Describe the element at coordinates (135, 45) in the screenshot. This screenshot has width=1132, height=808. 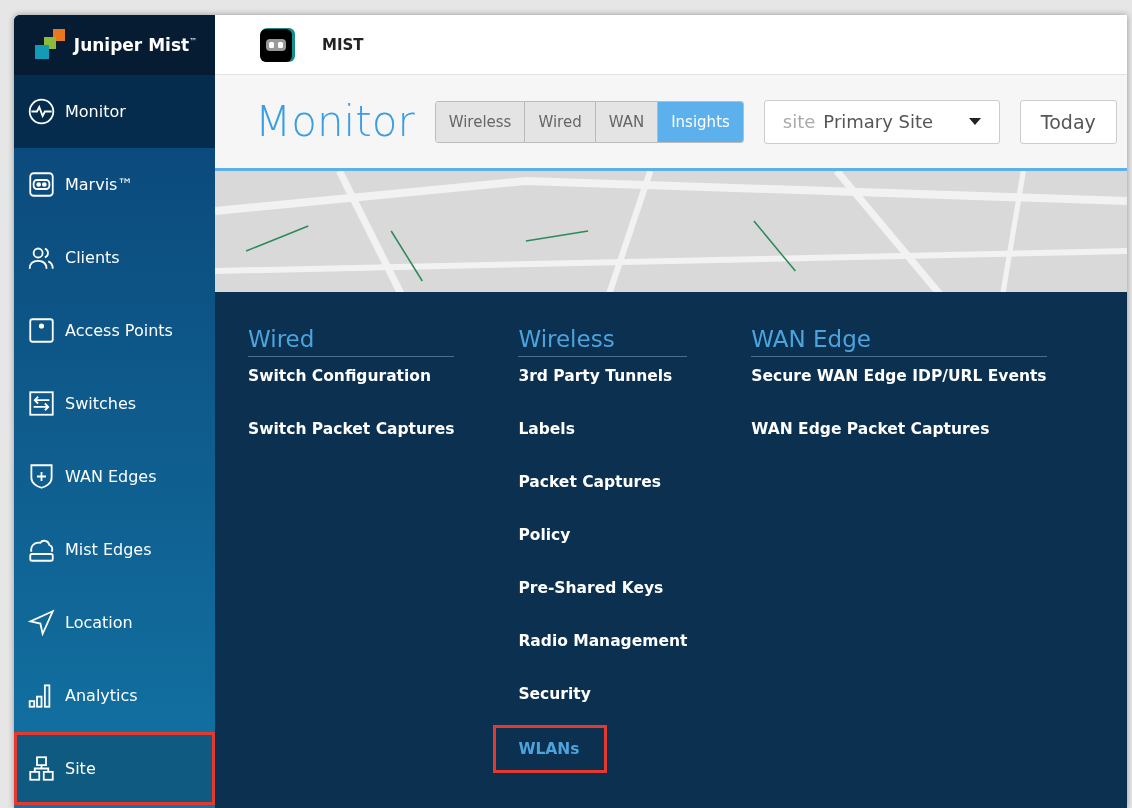
I see `brand-name: Juniper Mist$^{™}$` at that location.